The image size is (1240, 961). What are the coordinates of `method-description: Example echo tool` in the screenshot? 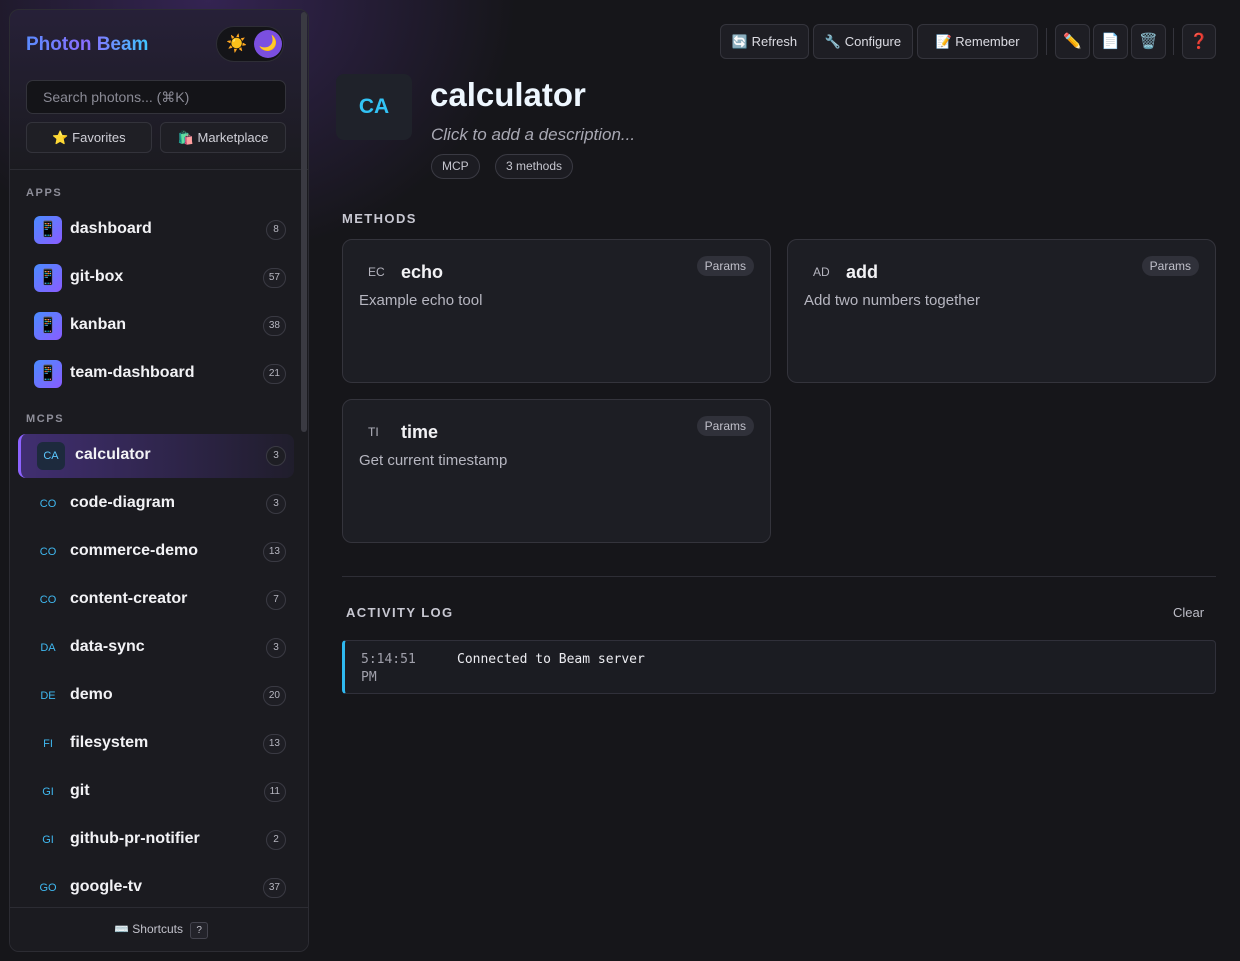 It's located at (421, 300).